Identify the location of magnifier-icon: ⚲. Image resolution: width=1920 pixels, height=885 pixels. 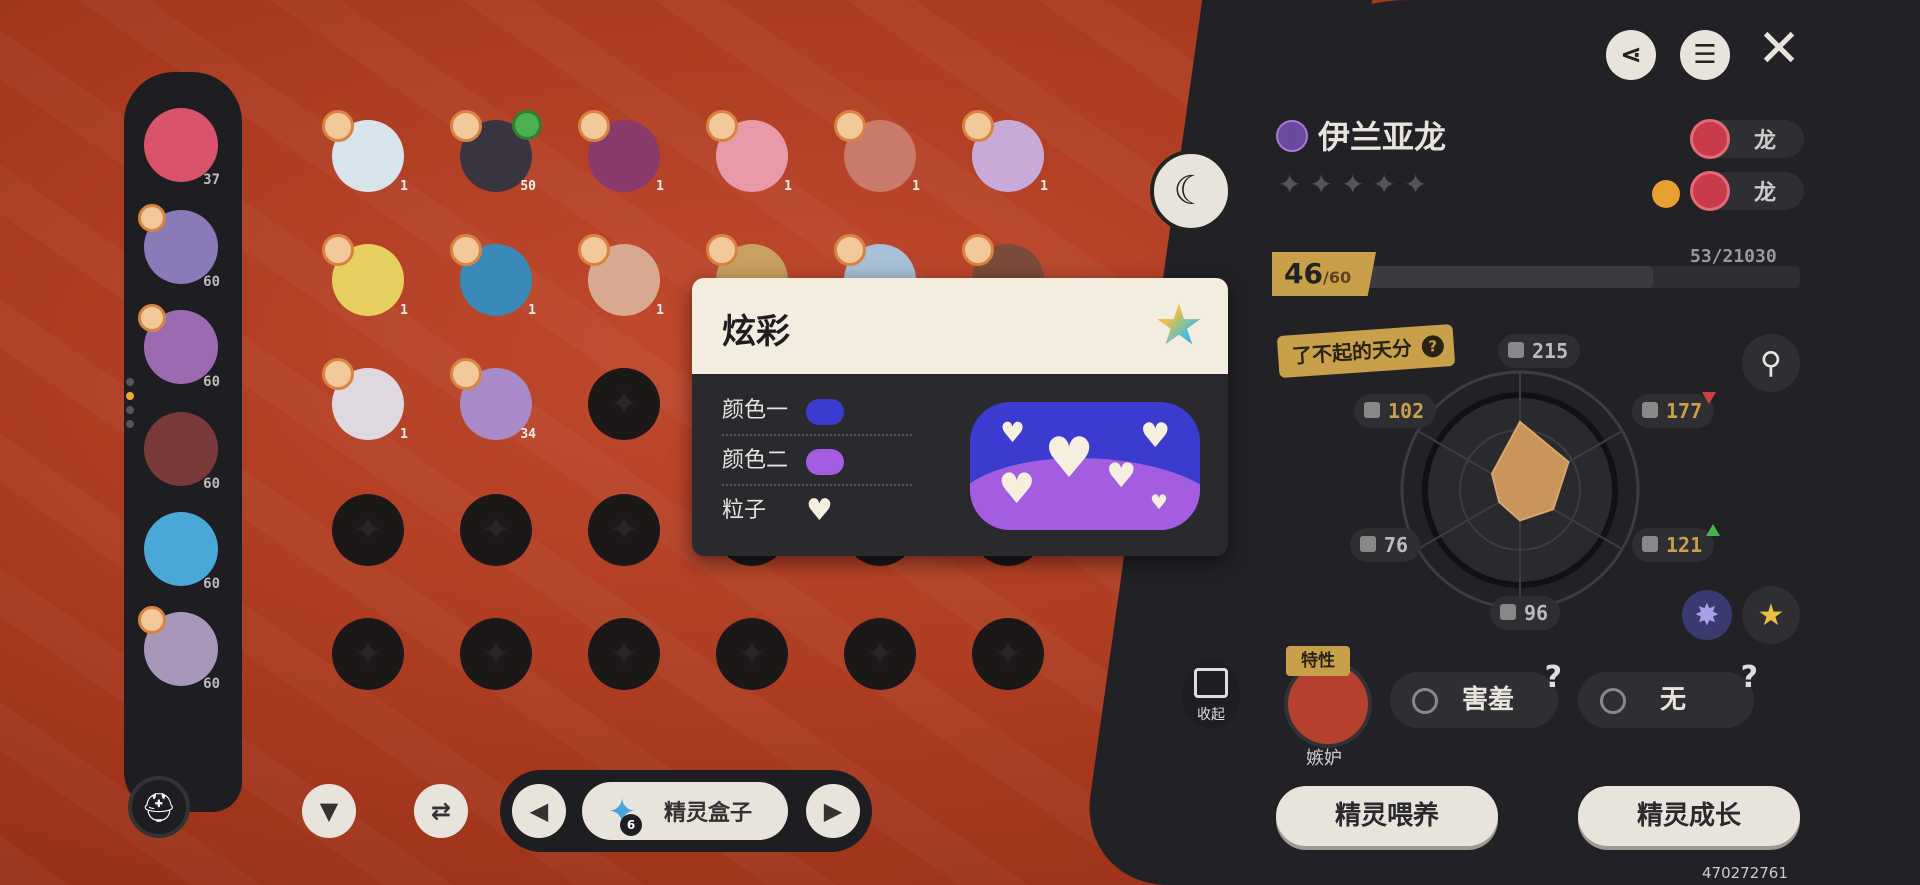
(1771, 363).